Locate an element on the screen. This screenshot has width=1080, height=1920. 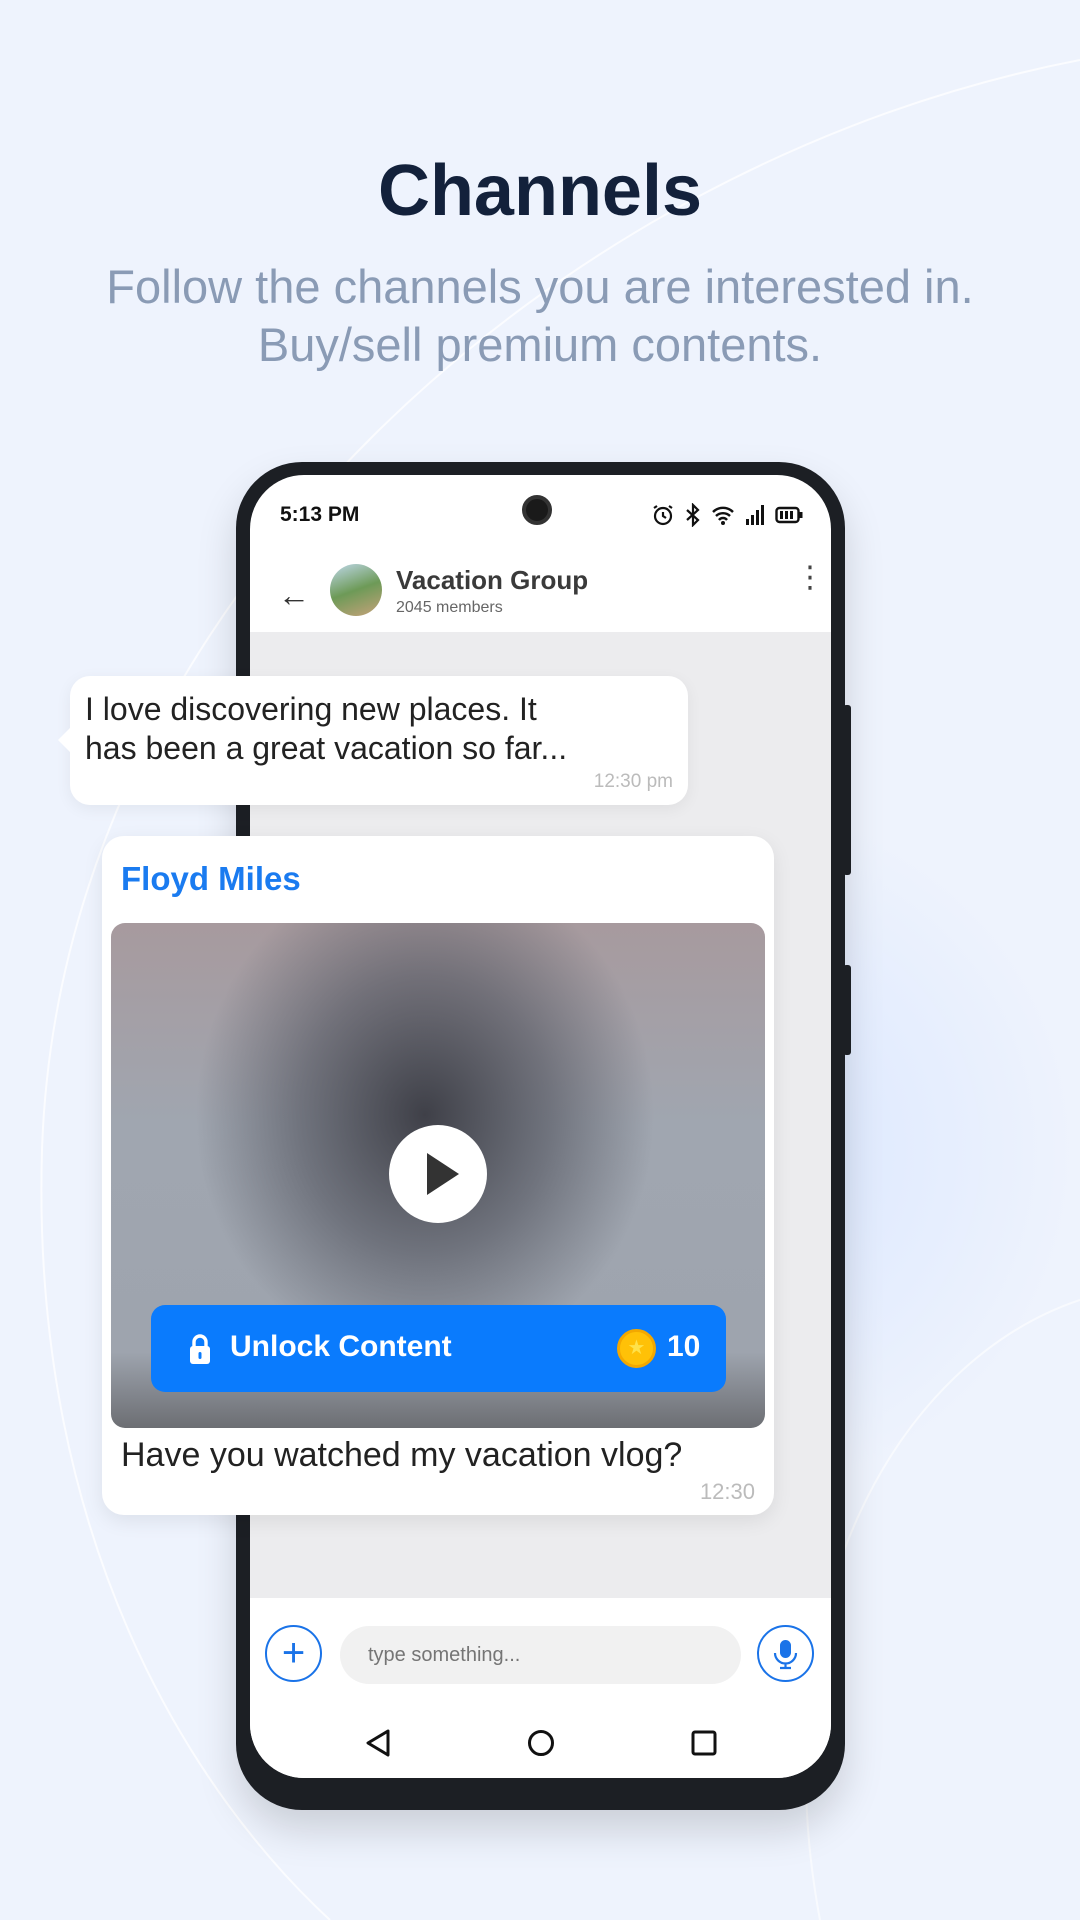
microphone-icon is located at coordinates (785, 1655).